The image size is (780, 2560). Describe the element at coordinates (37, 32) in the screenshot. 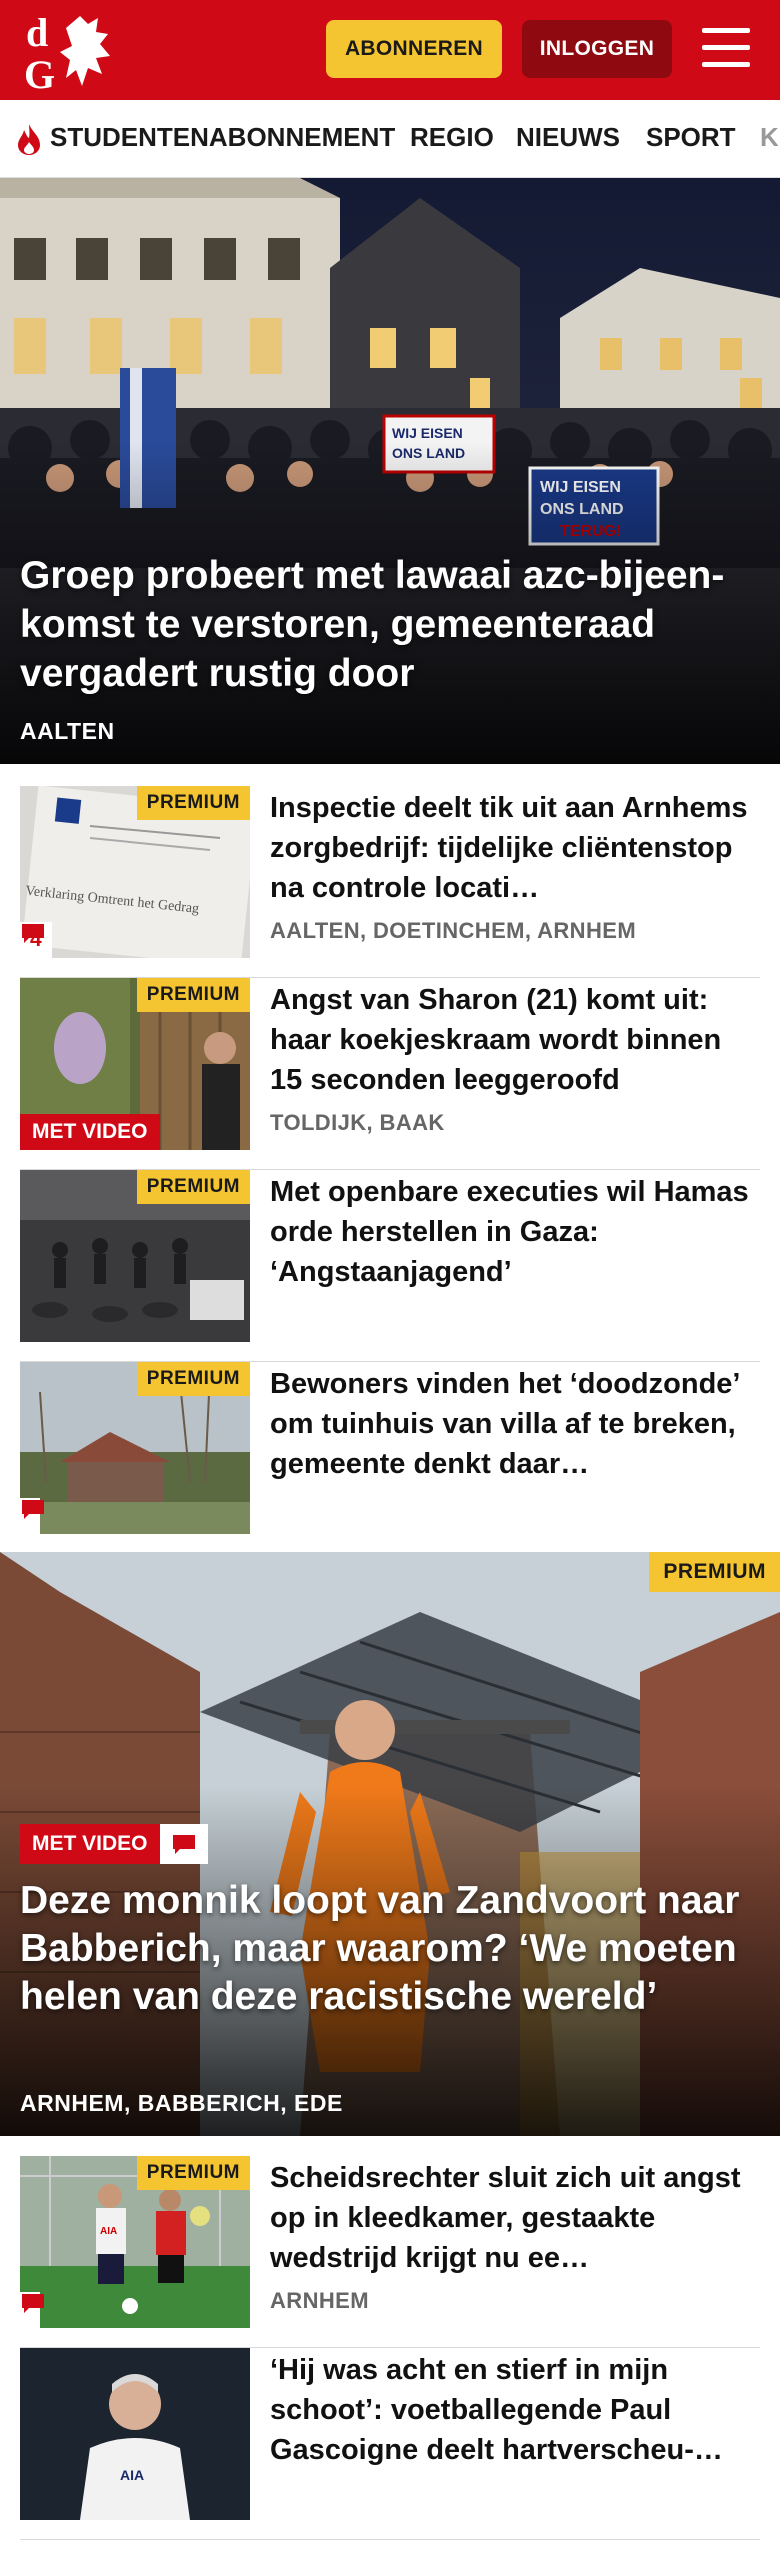

I see `svg-text: d` at that location.